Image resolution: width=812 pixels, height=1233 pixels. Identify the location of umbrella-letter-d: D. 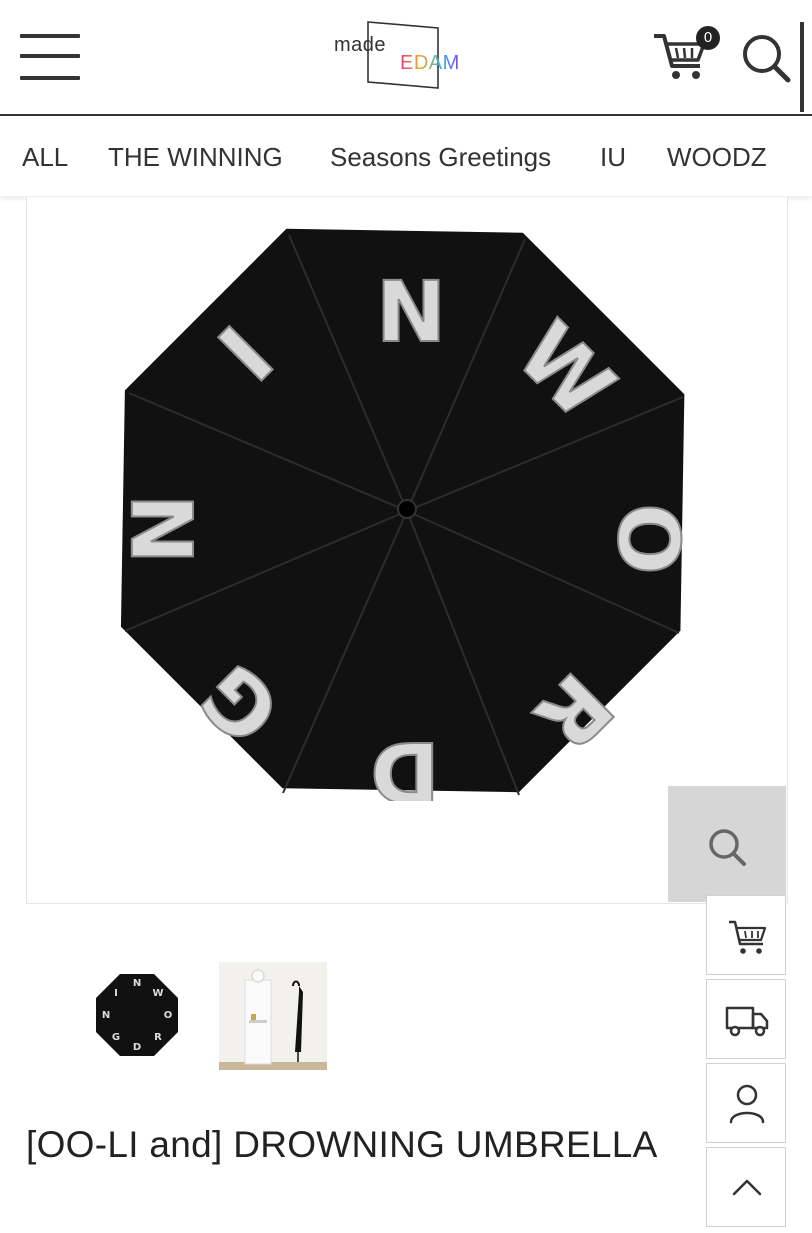
(405, 762).